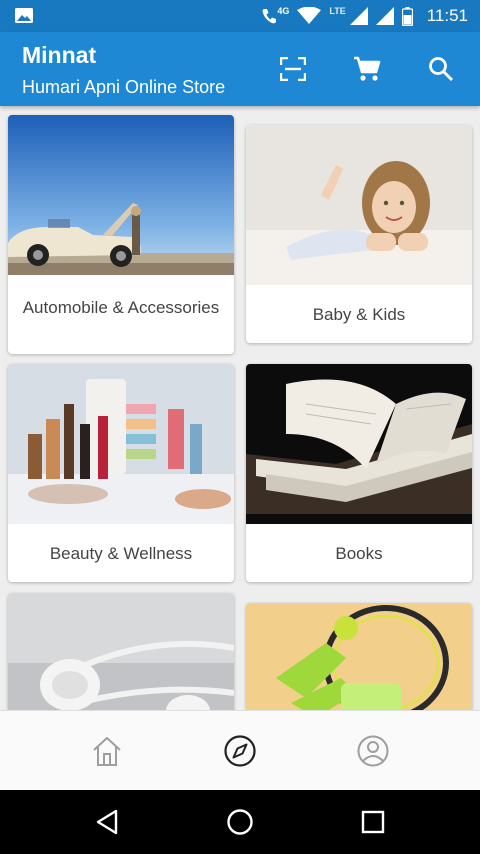 This screenshot has width=480, height=854. Describe the element at coordinates (240, 16) in the screenshot. I see `status-bar: 4G LTE 11:51` at that location.